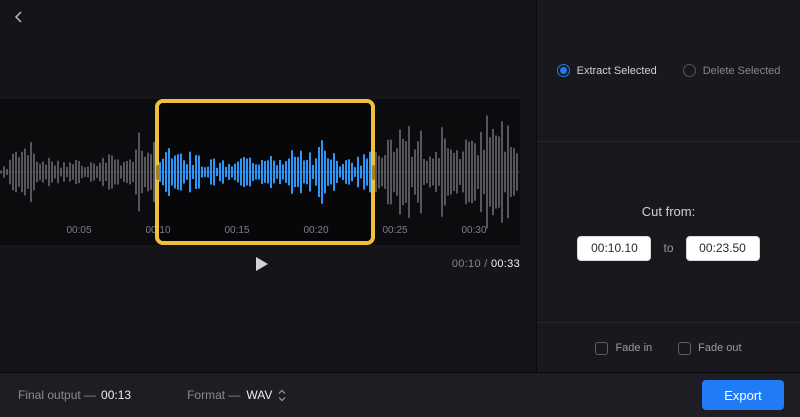 The width and height of the screenshot is (800, 417). What do you see at coordinates (614, 248) in the screenshot?
I see `cut-start-input` at bounding box center [614, 248].